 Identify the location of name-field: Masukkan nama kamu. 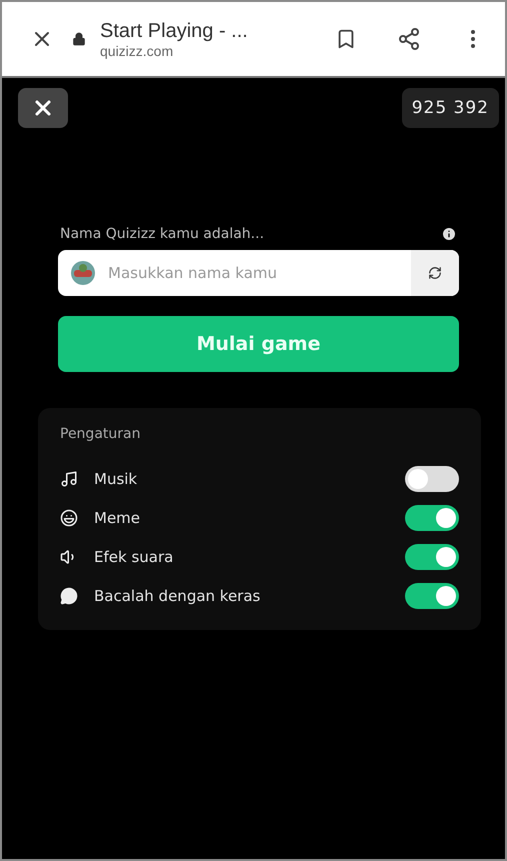
(258, 273).